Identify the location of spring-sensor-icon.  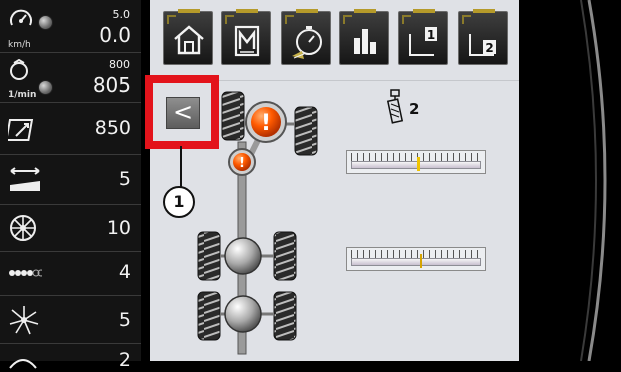
(395, 106).